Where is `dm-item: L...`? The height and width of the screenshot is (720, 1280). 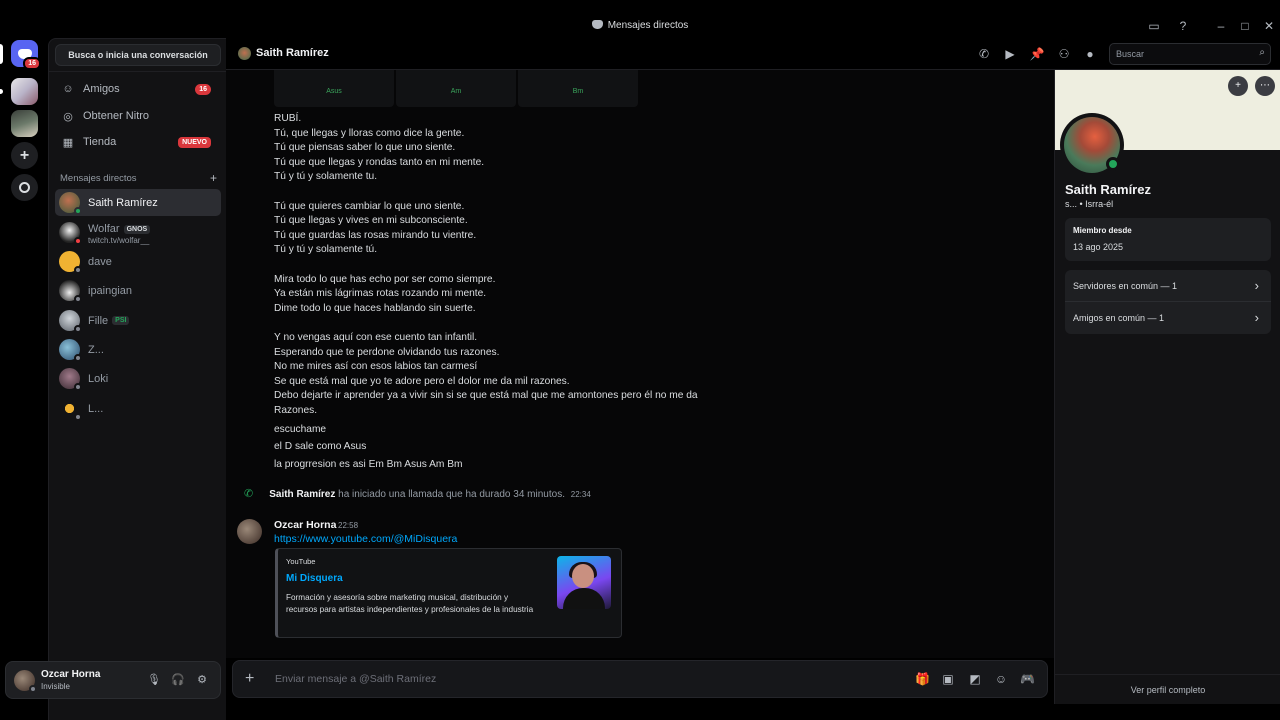
dm-item: L... is located at coordinates (138, 408).